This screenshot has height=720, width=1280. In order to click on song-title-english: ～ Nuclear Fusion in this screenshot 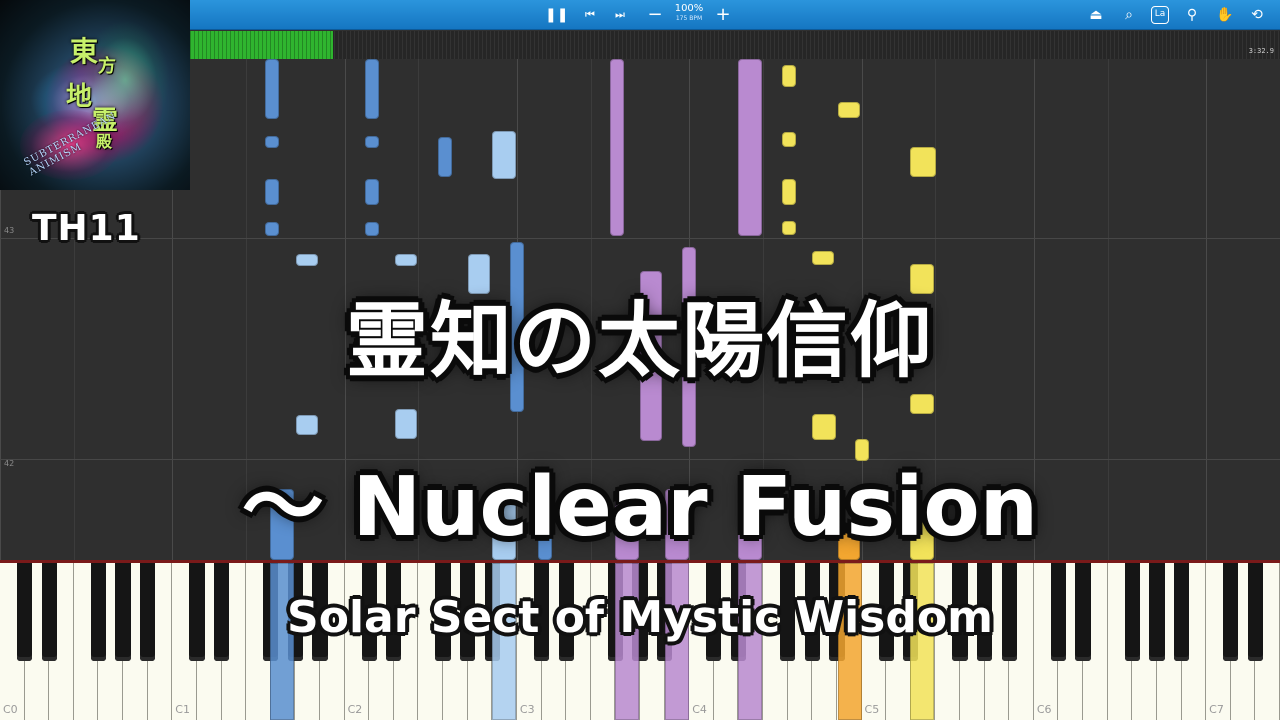, I will do `click(640, 507)`.